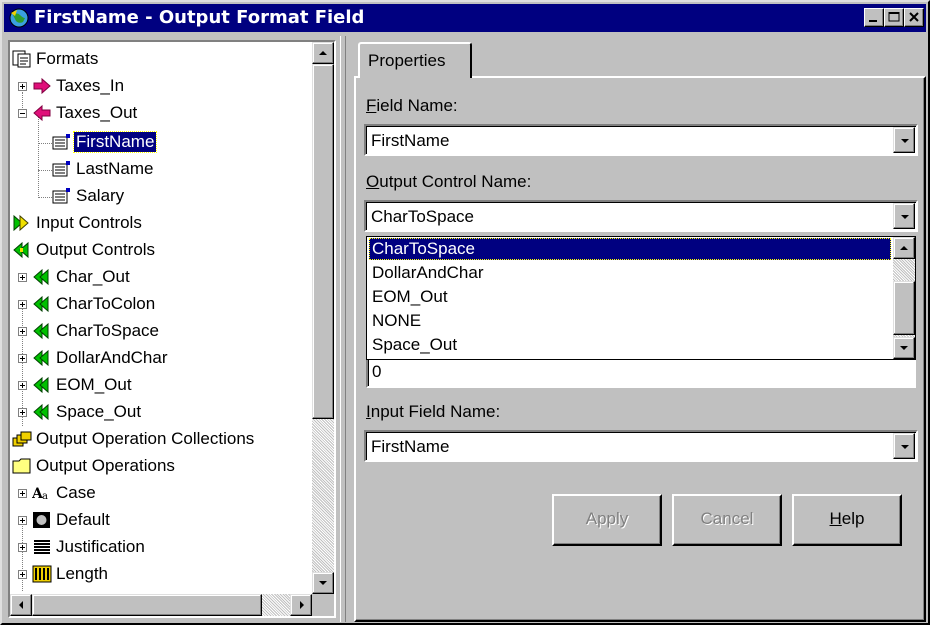  I want to click on tree-item-output-controls: Output Controls, so click(160, 250).